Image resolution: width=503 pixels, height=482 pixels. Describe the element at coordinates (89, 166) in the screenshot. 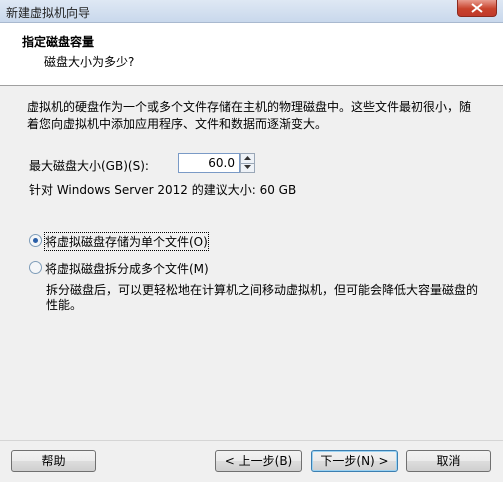

I see `disk-size-label: 最大磁盘大小(GB)(S):` at that location.